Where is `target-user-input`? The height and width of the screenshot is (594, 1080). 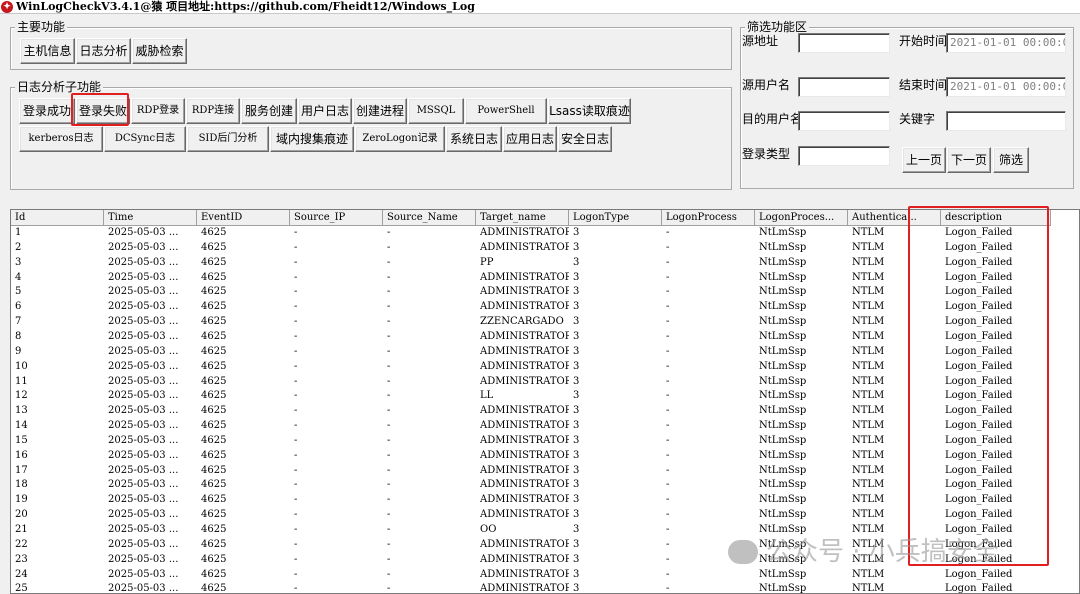 target-user-input is located at coordinates (844, 121).